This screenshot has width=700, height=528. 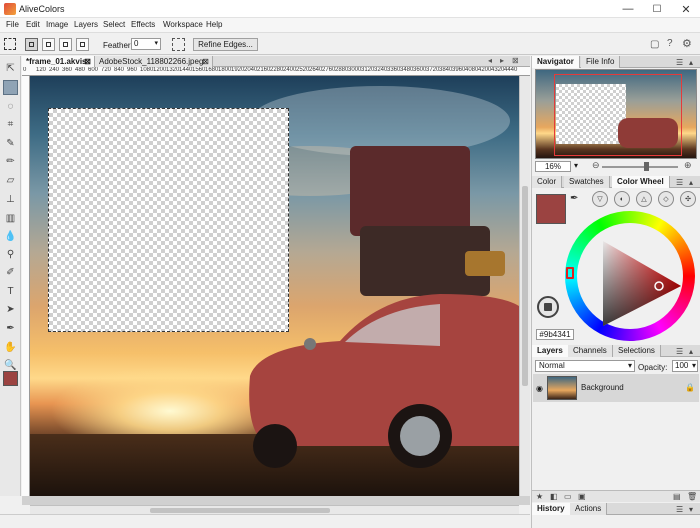 I want to click on tab-file-info: File Info, so click(x=601, y=62).